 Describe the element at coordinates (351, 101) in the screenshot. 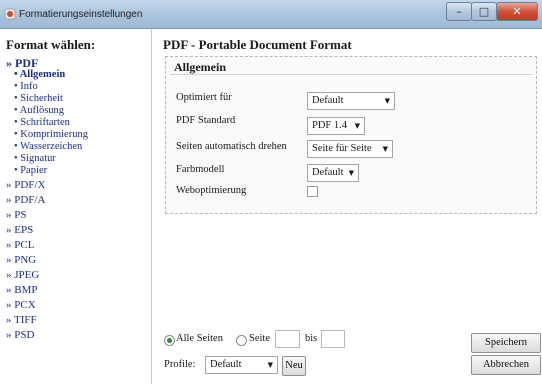

I see `optimized-for-select: Default ▼` at that location.